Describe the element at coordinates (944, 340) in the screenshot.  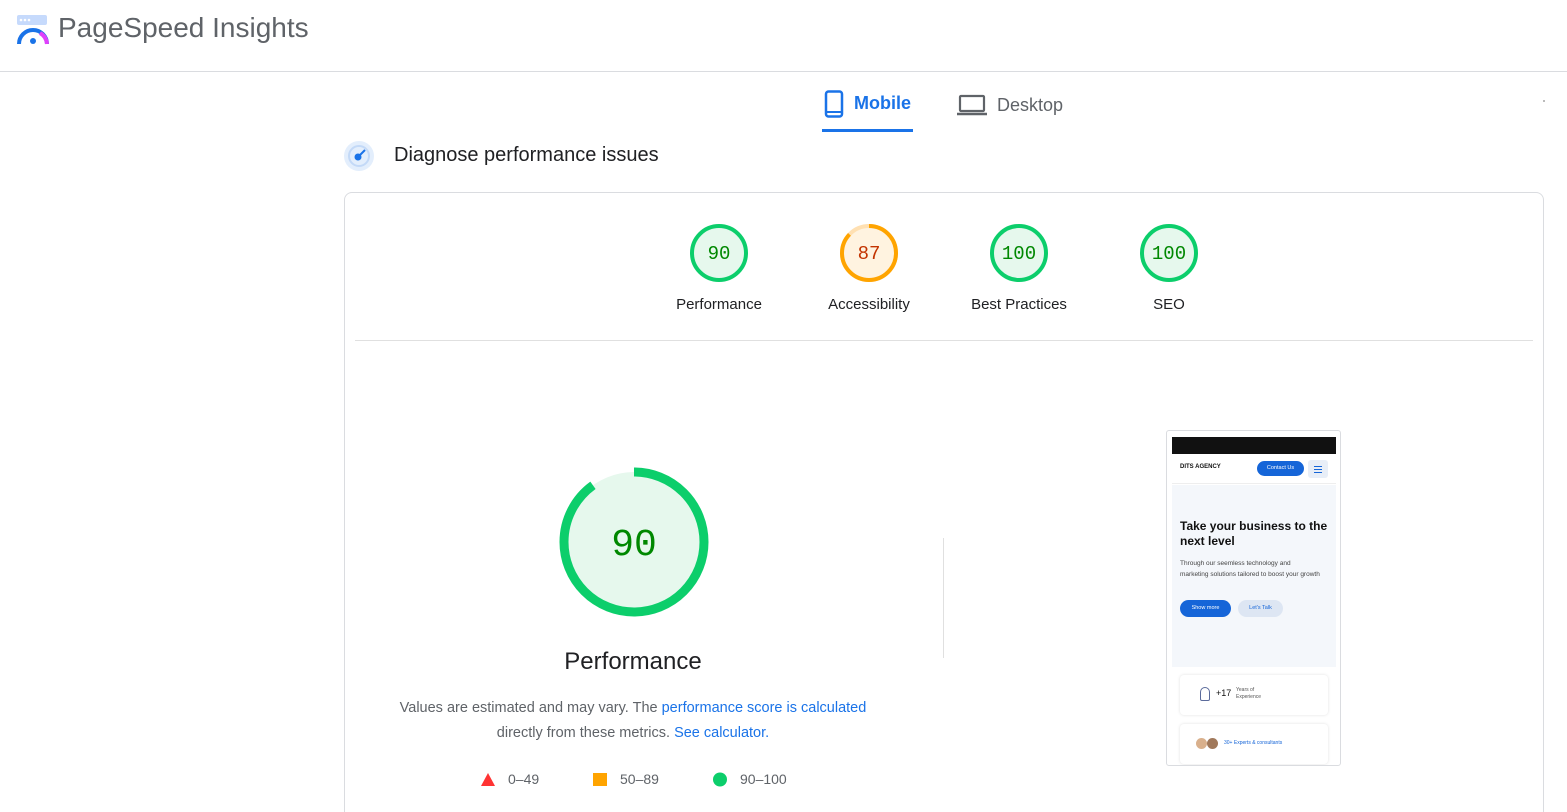
I see `divider` at that location.